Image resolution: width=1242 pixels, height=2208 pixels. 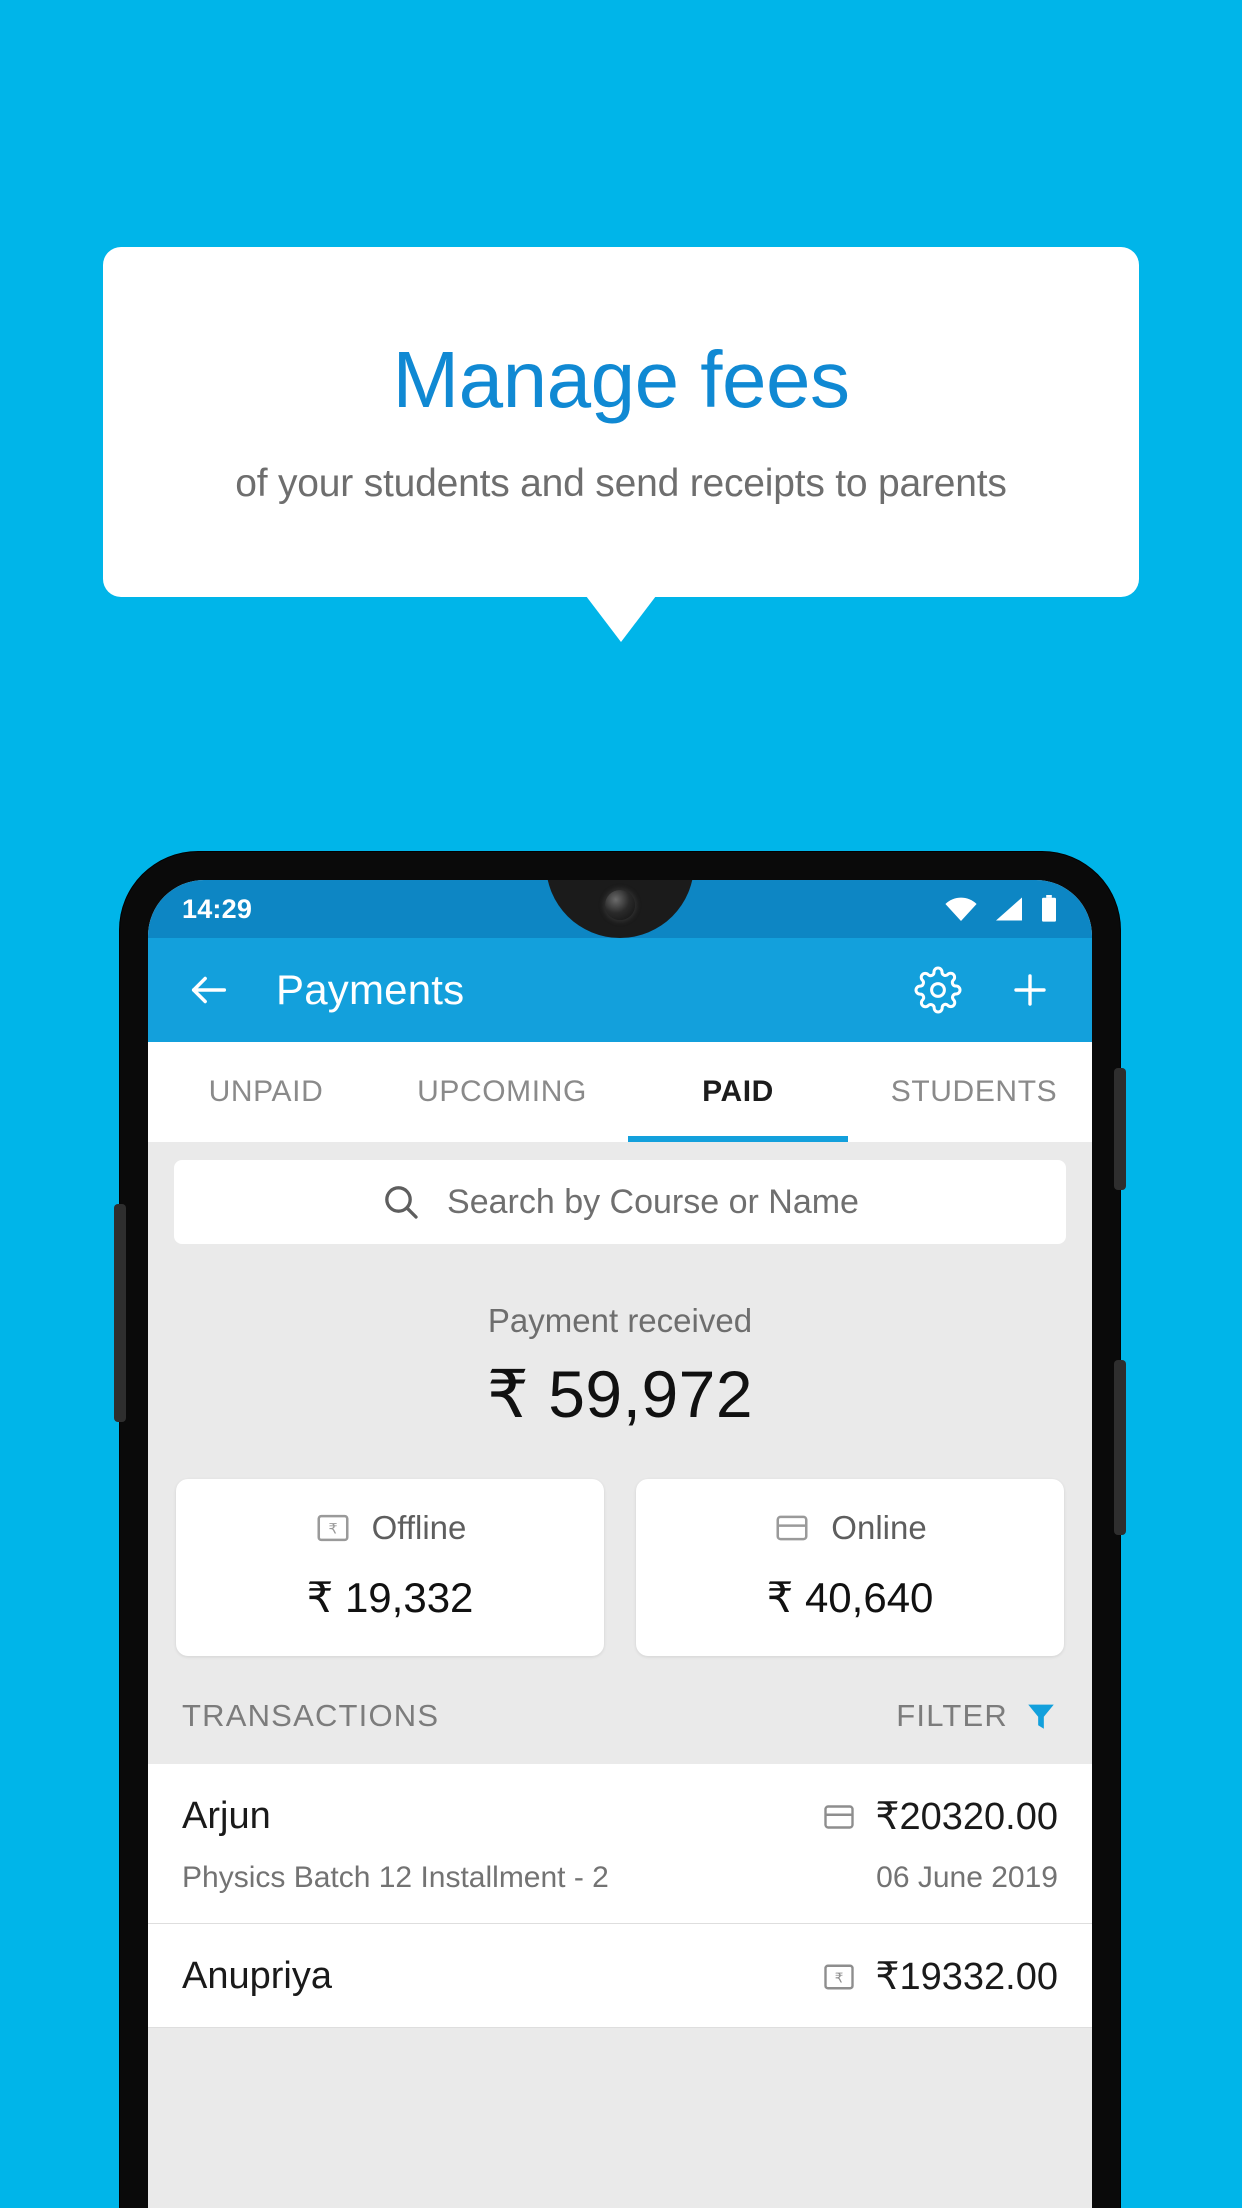 I want to click on offline-payment-card: ₹ Offline ₹ 19,332, so click(x=390, y=1567).